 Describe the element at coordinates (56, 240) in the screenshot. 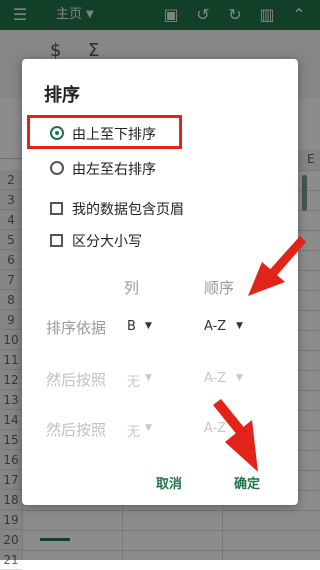

I see `checkbox-case-sensitive` at that location.